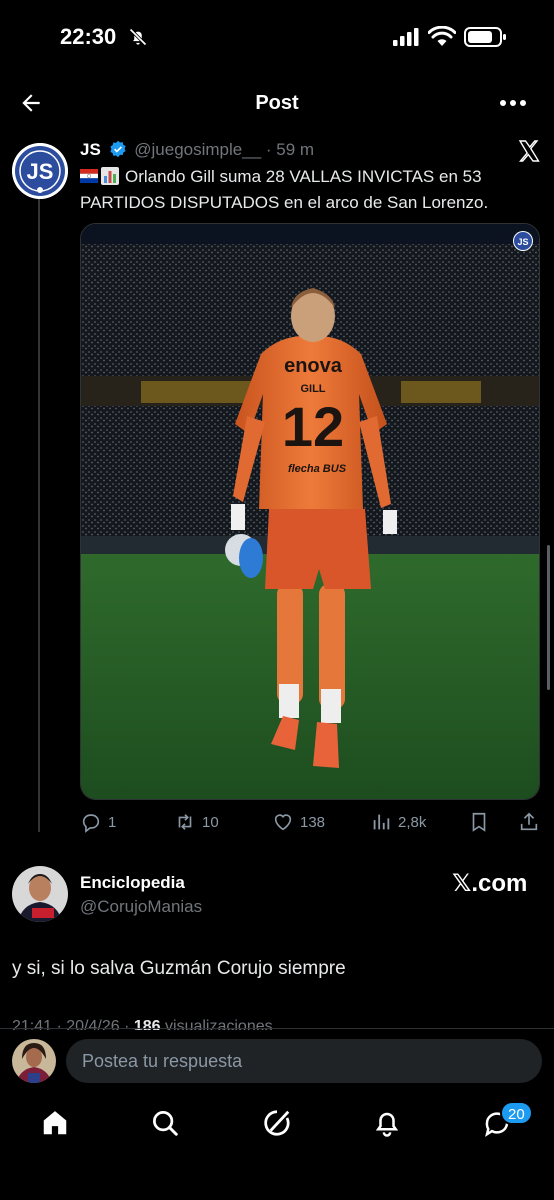  I want to click on wifi-icon, so click(442, 36).